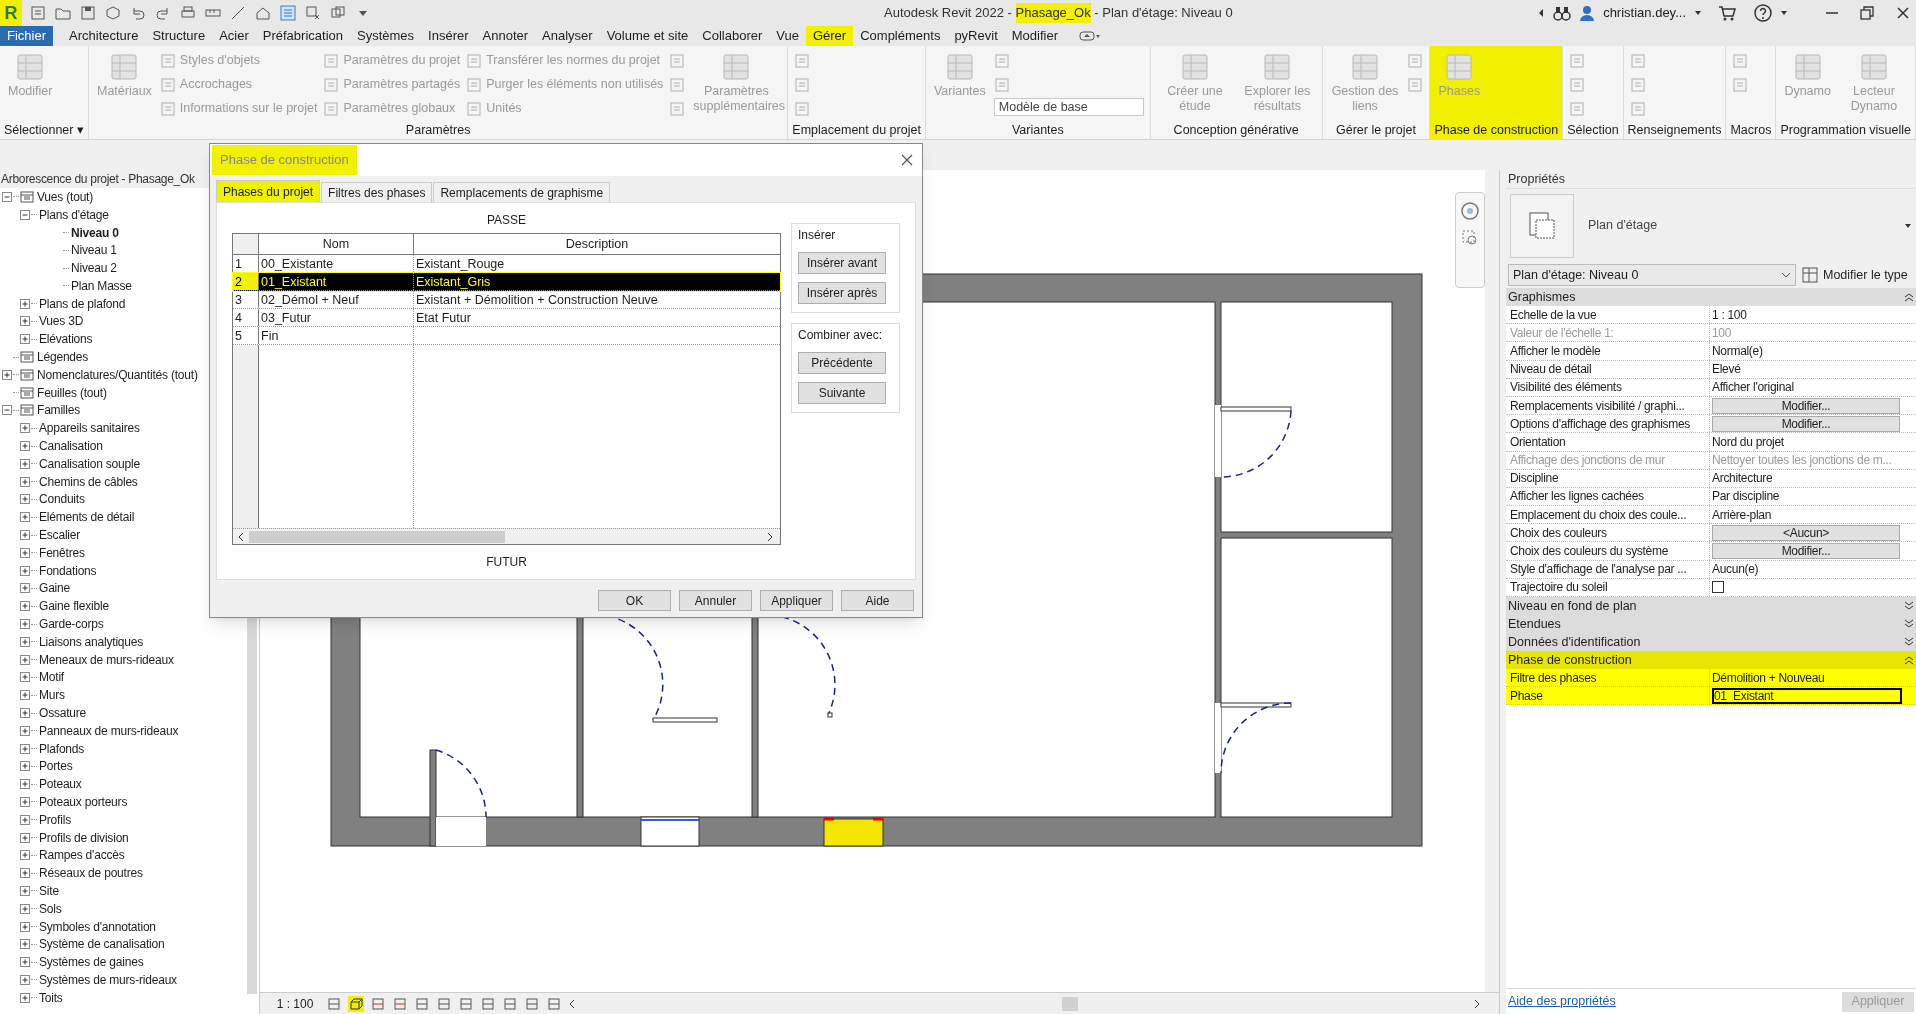 Image resolution: width=1916 pixels, height=1014 pixels. I want to click on tree-item: Feuilles (tout), so click(72, 392).